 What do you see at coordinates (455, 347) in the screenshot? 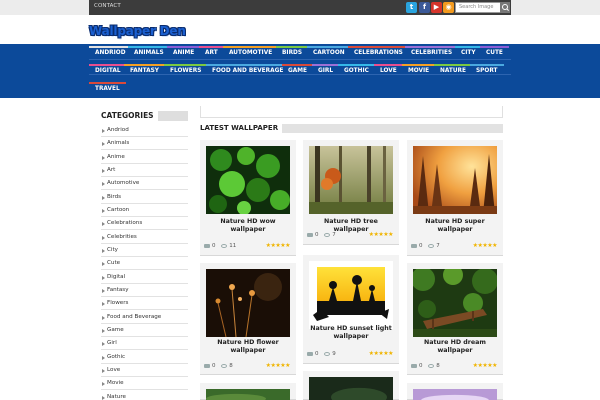
I see `card-title: Nature HD dream wallpaper` at bounding box center [455, 347].